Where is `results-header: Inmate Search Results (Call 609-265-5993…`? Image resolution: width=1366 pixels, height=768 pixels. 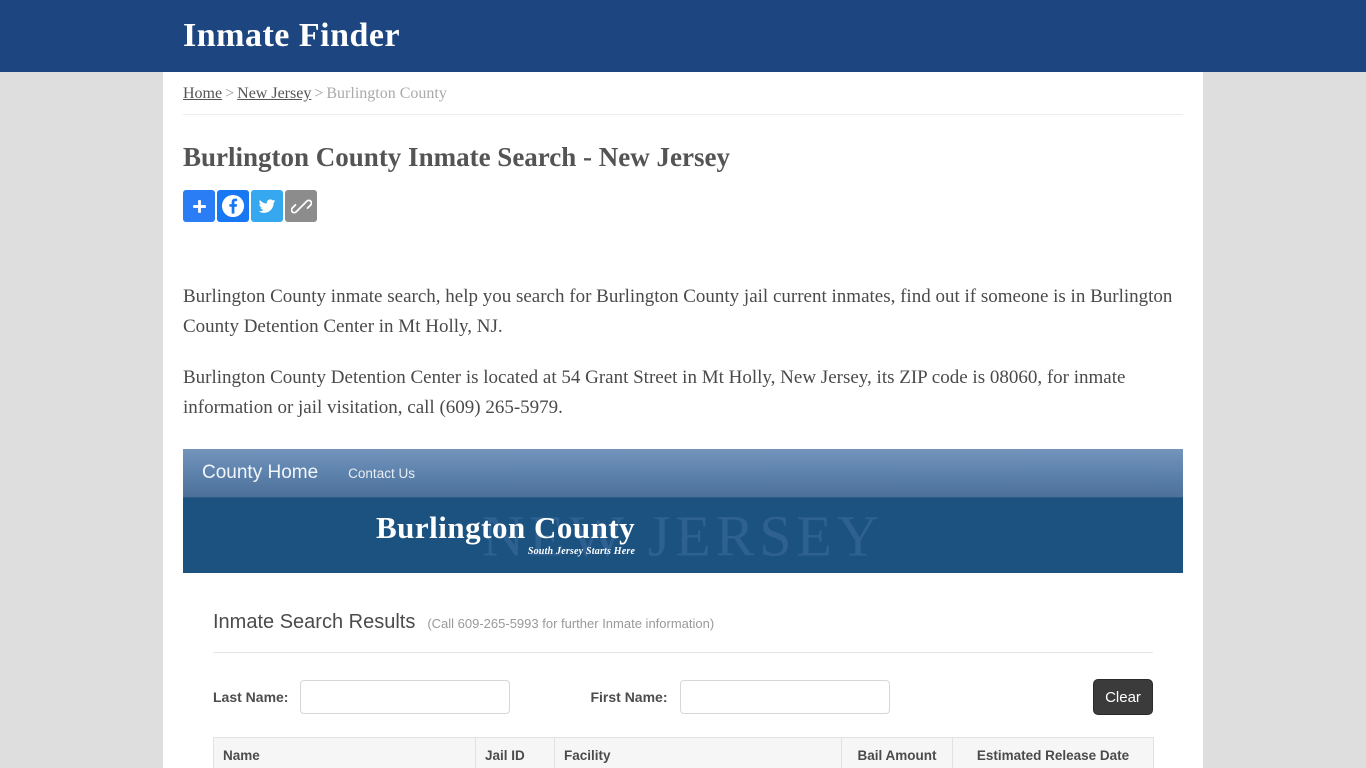
results-header: Inmate Search Results (Call 609-265-5993… is located at coordinates (683, 613).